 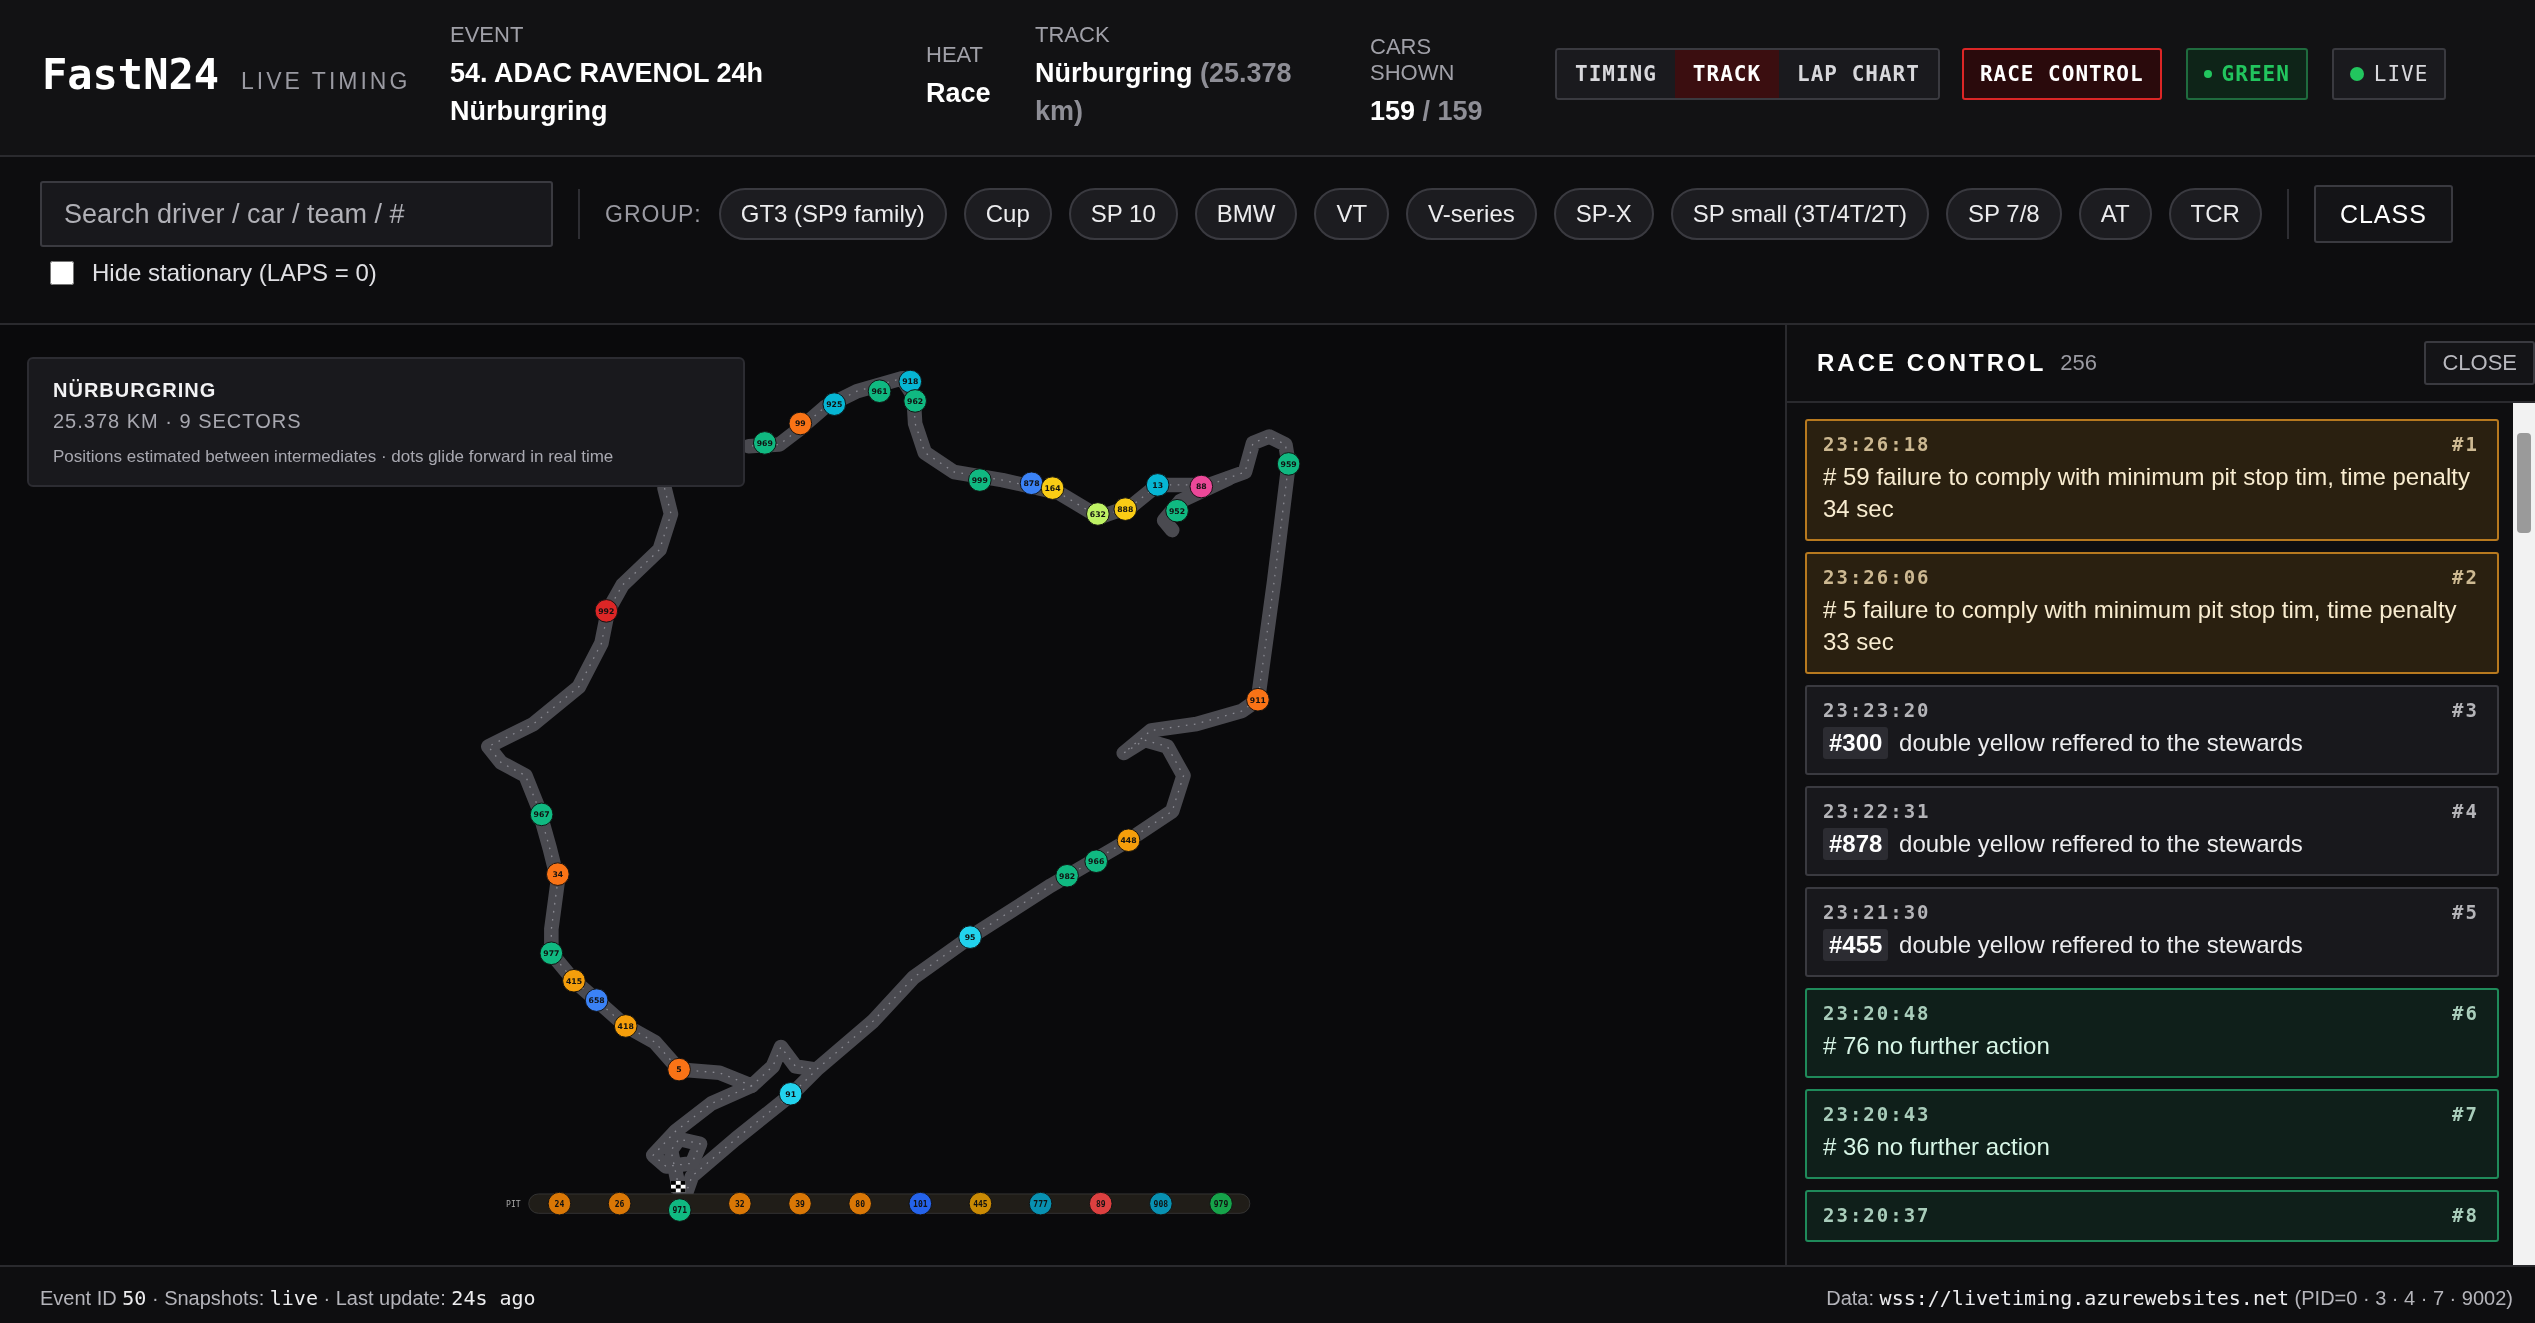 What do you see at coordinates (2061, 74) in the screenshot?
I see `race-control-button: RACE CONTROL` at bounding box center [2061, 74].